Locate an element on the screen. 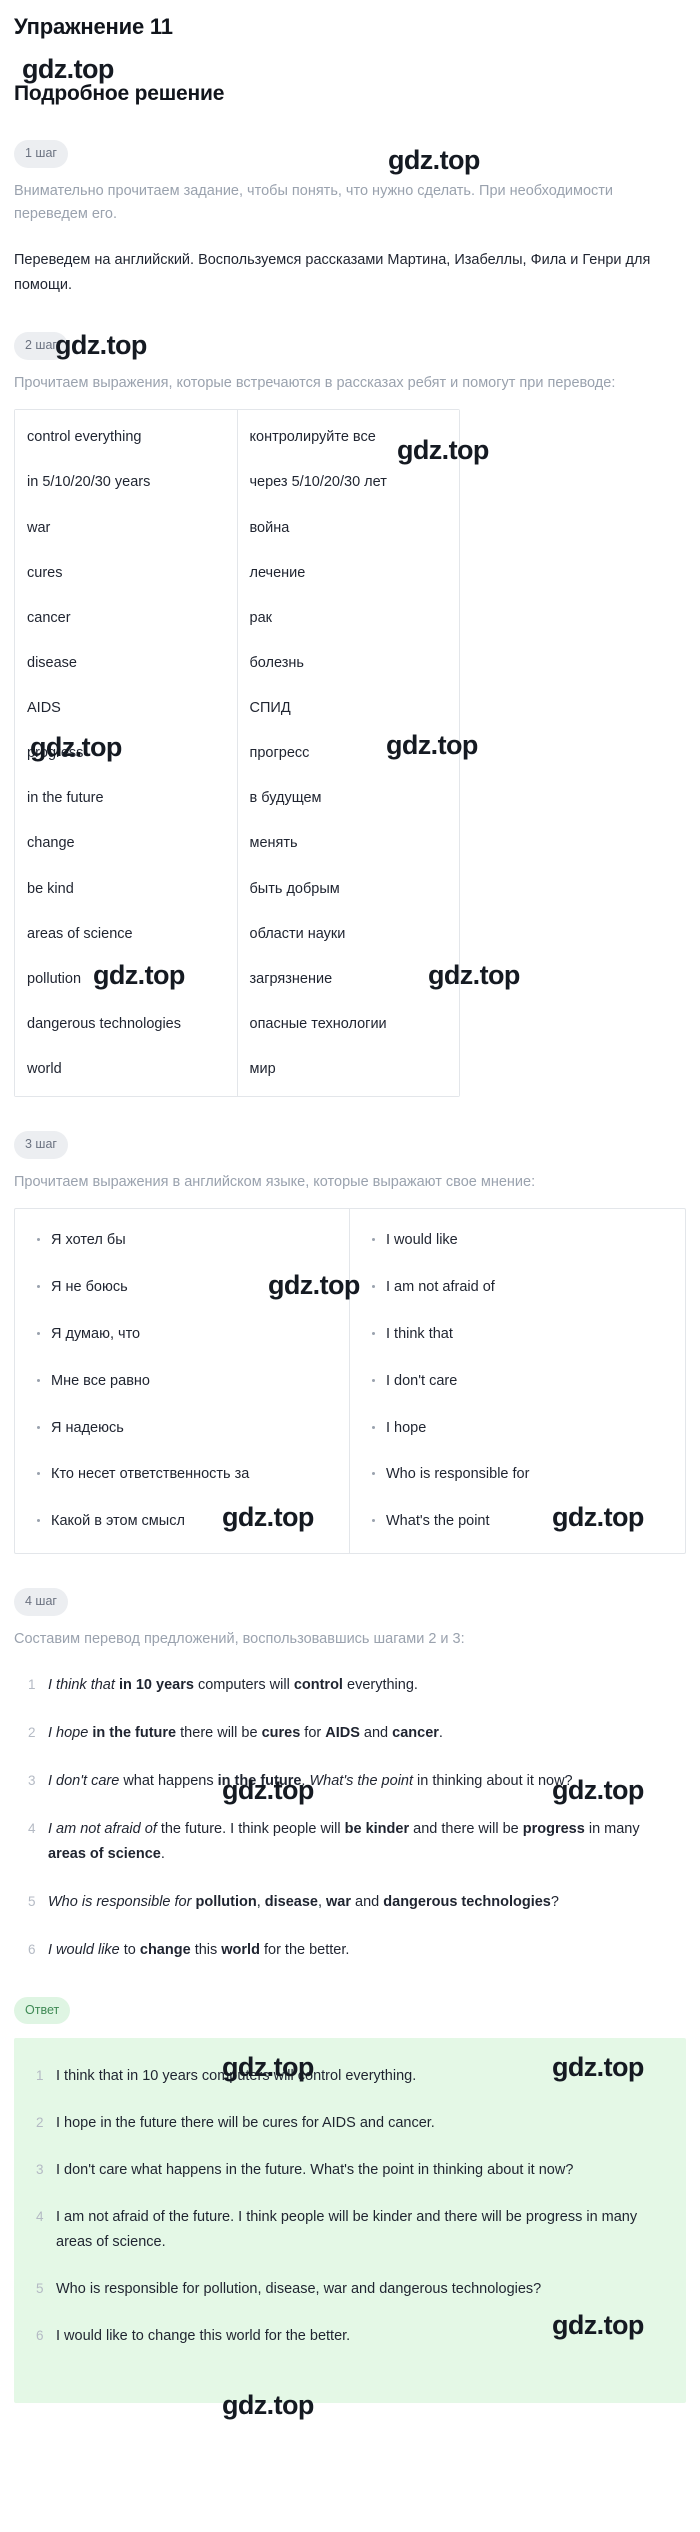 This screenshot has width=700, height=2532. sentence-fragment: world is located at coordinates (242, 1949).